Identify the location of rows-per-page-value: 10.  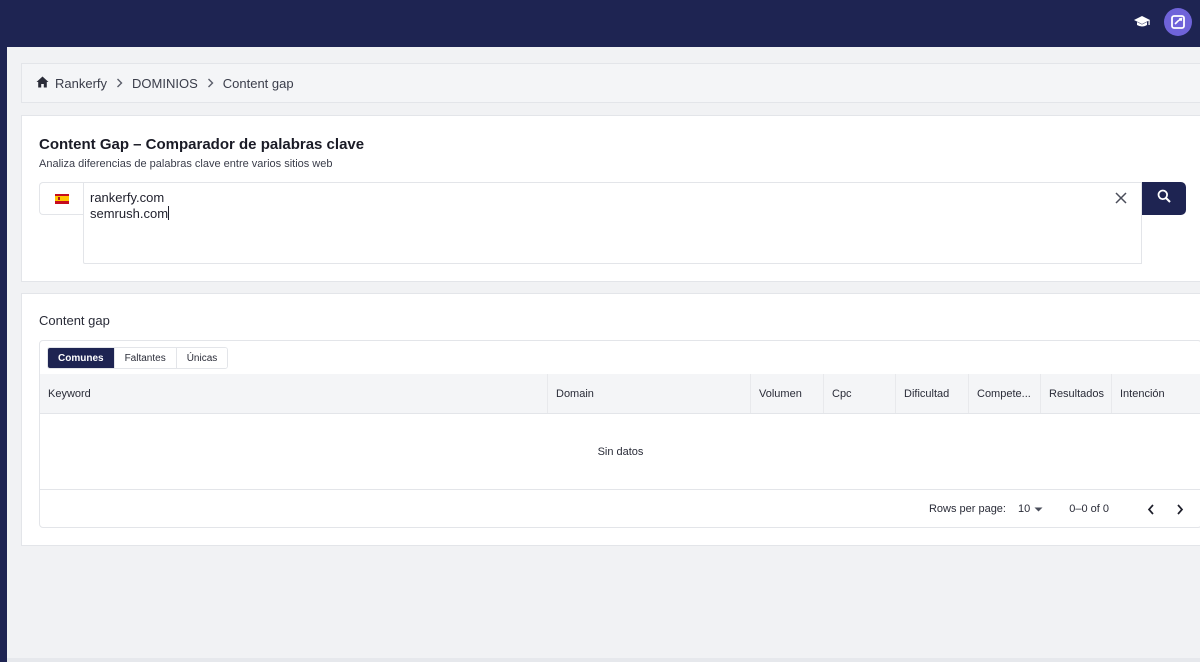
(1024, 509).